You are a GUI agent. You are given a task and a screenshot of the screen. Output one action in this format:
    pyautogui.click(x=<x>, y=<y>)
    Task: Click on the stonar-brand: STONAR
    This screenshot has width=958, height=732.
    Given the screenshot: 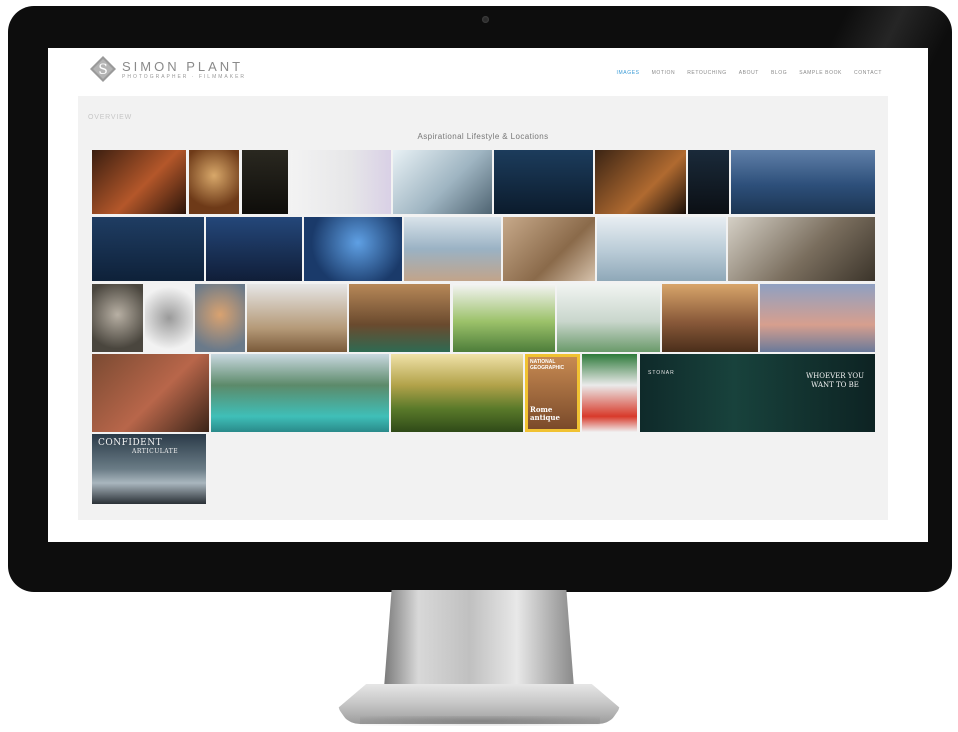 What is the action you would take?
    pyautogui.click(x=661, y=373)
    